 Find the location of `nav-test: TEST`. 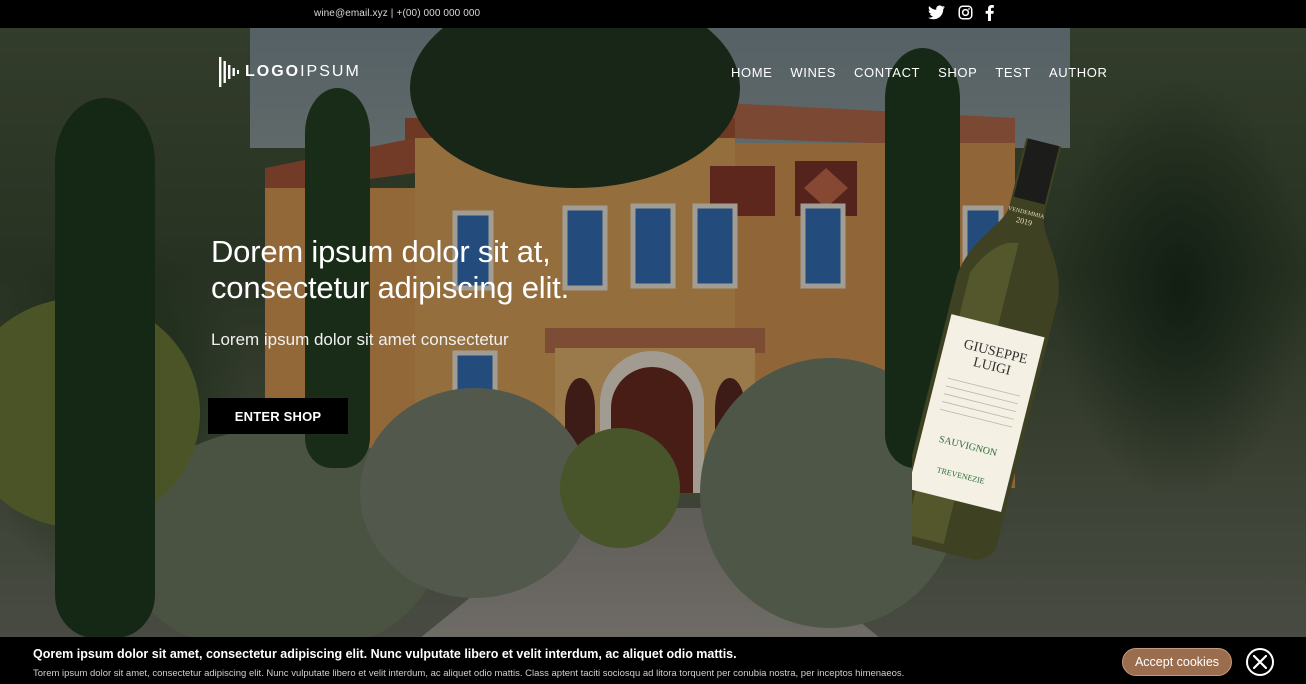

nav-test: TEST is located at coordinates (1013, 72).